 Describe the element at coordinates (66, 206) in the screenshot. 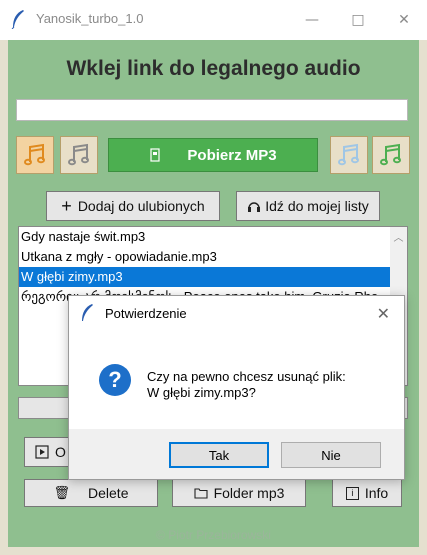

I see `plus-icon: +` at that location.